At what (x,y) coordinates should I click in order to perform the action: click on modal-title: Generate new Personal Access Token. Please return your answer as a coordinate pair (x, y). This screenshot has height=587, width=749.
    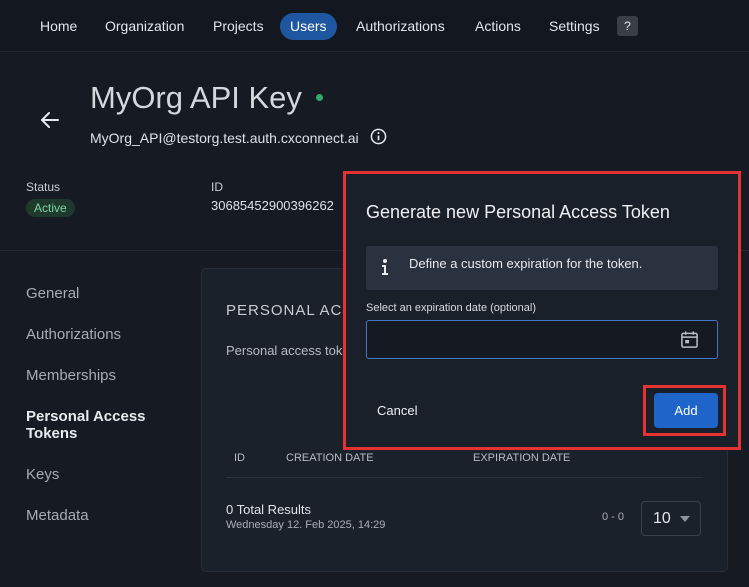
    Looking at the image, I should click on (518, 212).